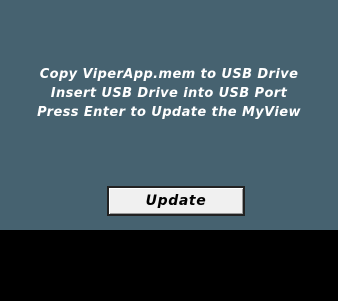 The width and height of the screenshot is (338, 301). I want to click on instruction-line-copy: Copy ViperApp.mem to USB Drive, so click(169, 74).